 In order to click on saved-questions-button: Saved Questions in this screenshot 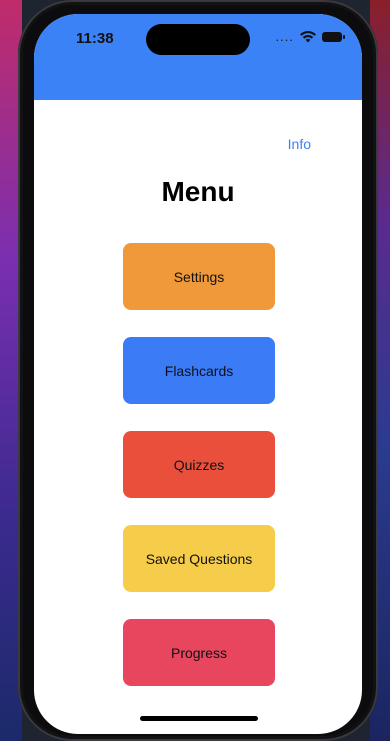, I will do `click(199, 558)`.